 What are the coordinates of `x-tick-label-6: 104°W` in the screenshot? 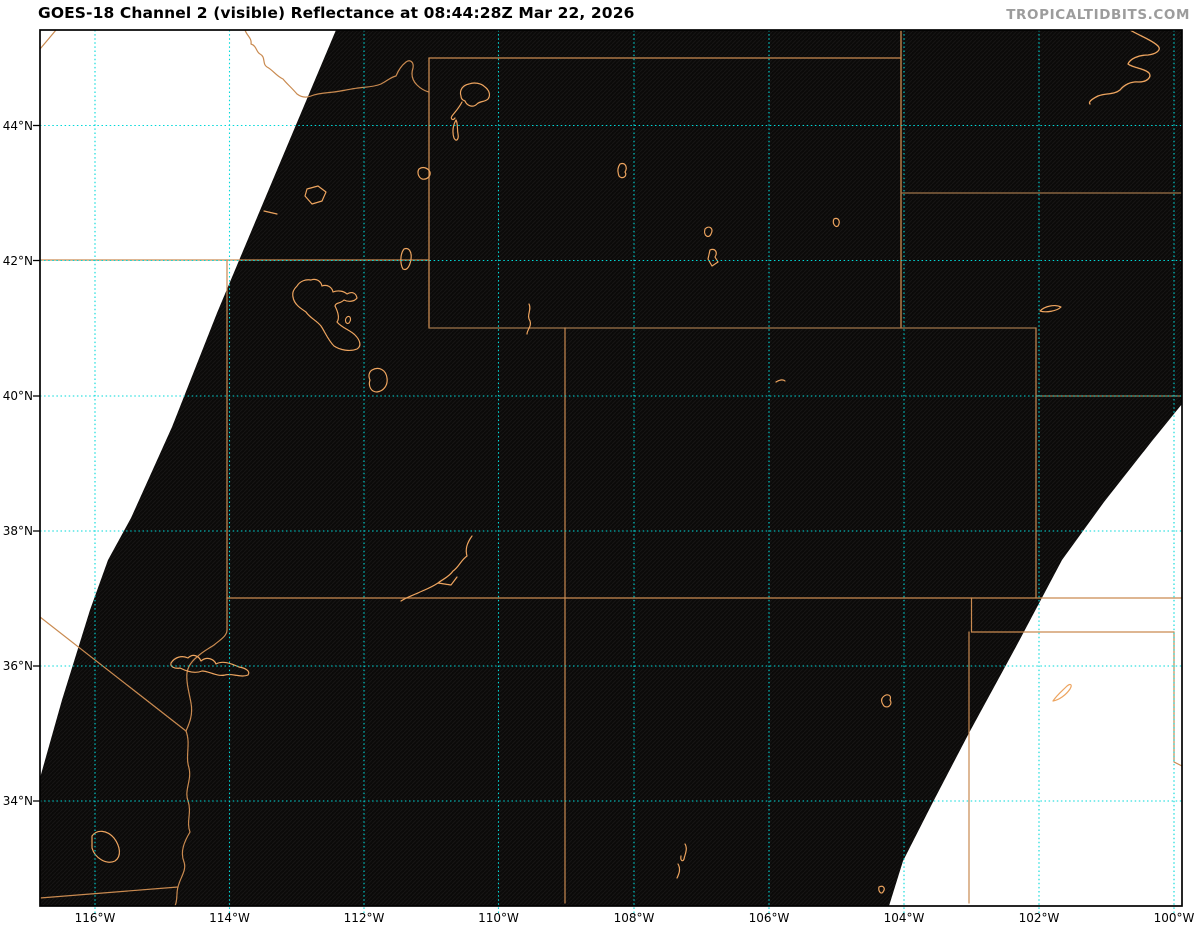 It's located at (904, 918).